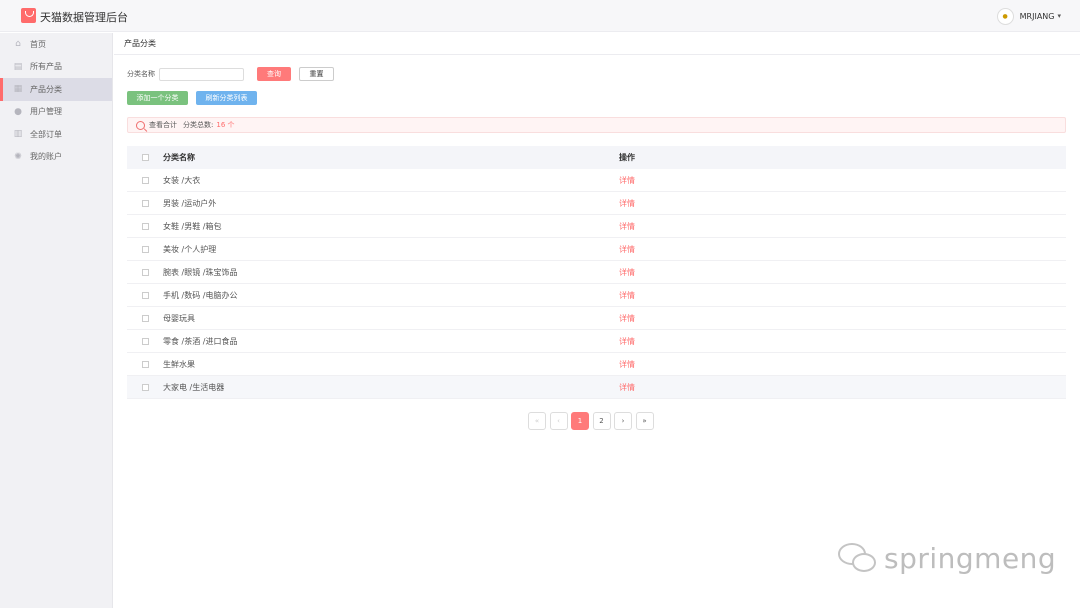  Describe the element at coordinates (601, 421) in the screenshot. I see `page-2-button: 2` at that location.